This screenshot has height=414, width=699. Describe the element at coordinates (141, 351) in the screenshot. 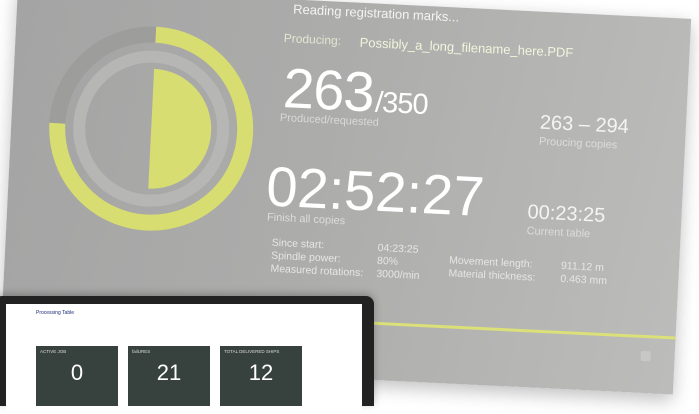

I see `tile-label: failURES` at that location.